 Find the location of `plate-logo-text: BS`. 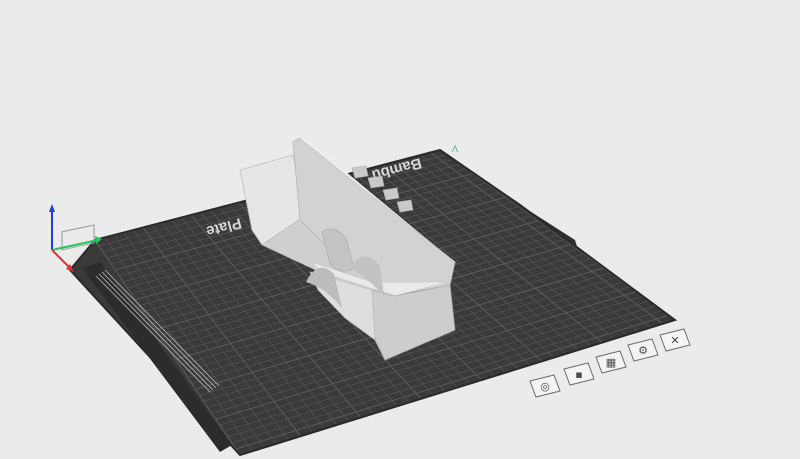

plate-logo-text: BS is located at coordinates (102, 326).